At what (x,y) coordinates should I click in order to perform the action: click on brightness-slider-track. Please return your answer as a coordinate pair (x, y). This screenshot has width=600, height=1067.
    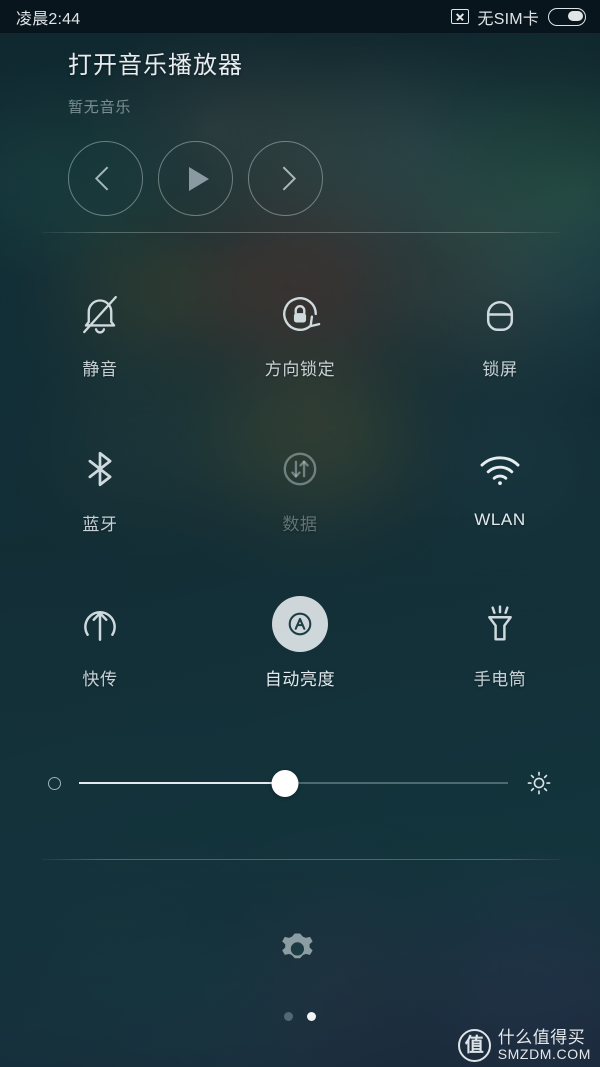
    Looking at the image, I should click on (293, 783).